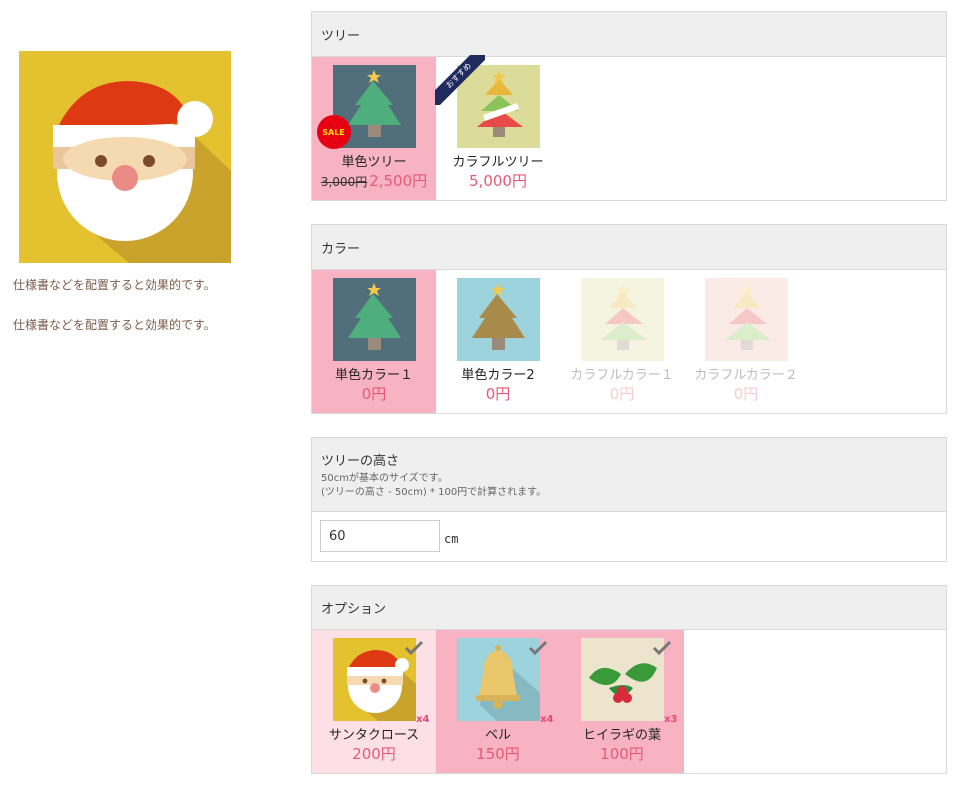 The image size is (960, 790). What do you see at coordinates (398, 181) in the screenshot?
I see `sale-price: 2,500円` at bounding box center [398, 181].